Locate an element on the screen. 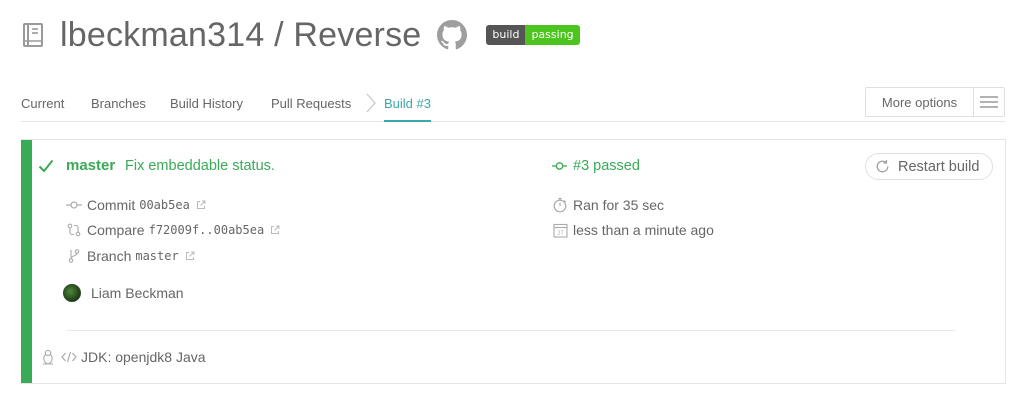 Image resolution: width=1013 pixels, height=406 pixels. duration-meta: Ran for 35 sec is located at coordinates (607, 205).